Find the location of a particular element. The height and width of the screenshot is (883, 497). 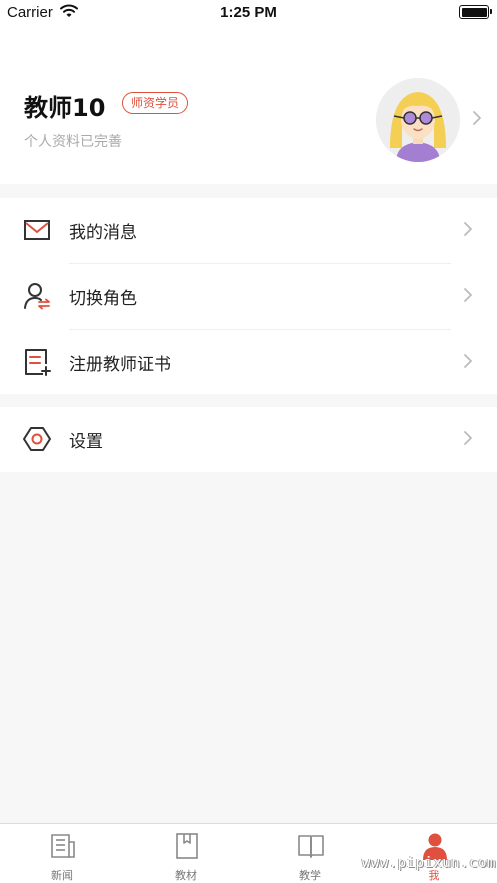

role-badge: 师资学员 is located at coordinates (155, 103).